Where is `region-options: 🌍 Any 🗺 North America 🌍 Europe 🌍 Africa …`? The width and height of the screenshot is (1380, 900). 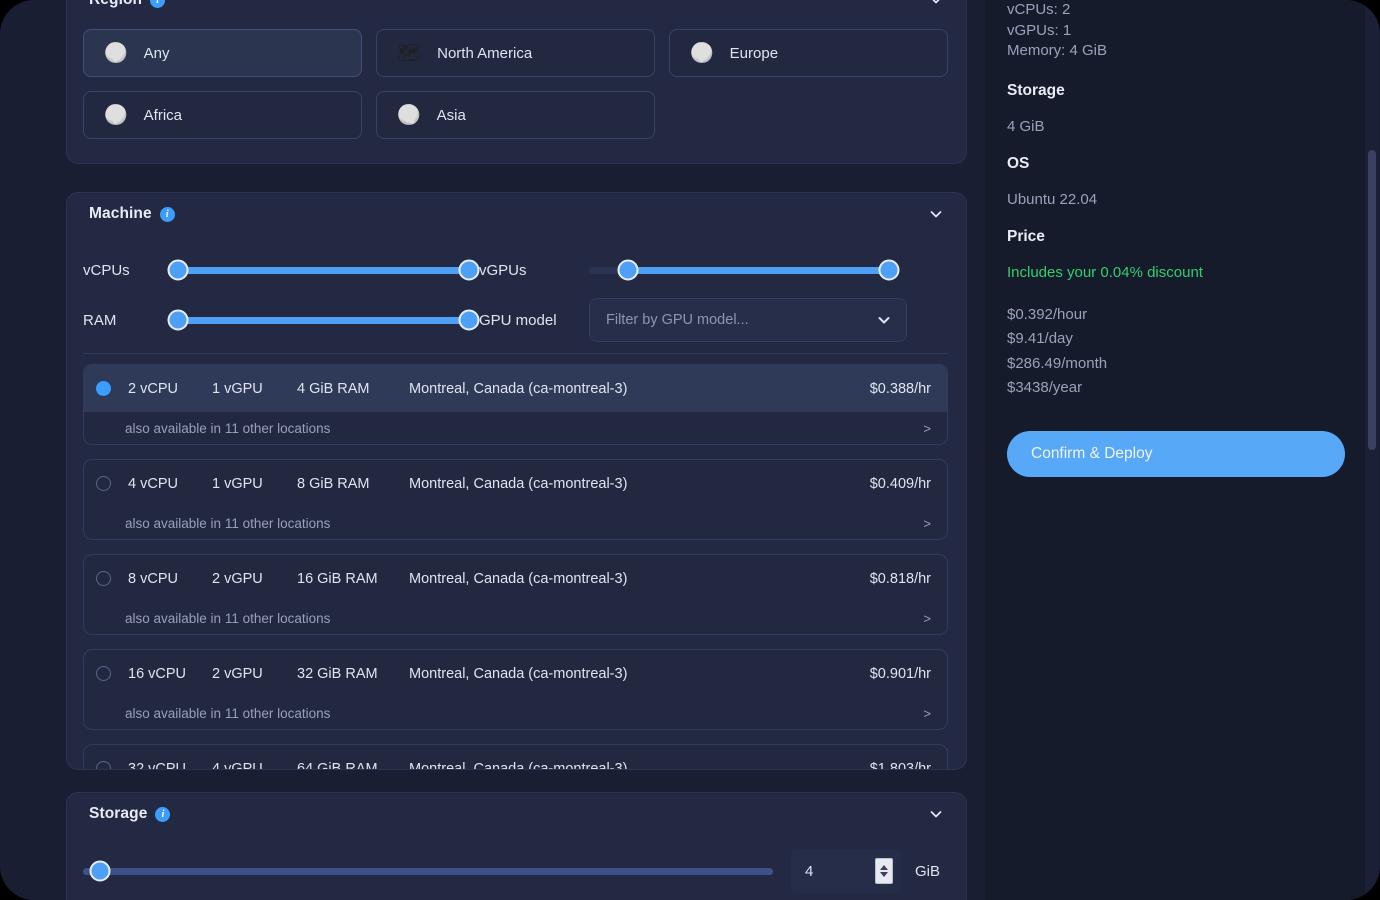 region-options: 🌍 Any 🗺 North America 🌍 Europe 🌍 Africa … is located at coordinates (516, 80).